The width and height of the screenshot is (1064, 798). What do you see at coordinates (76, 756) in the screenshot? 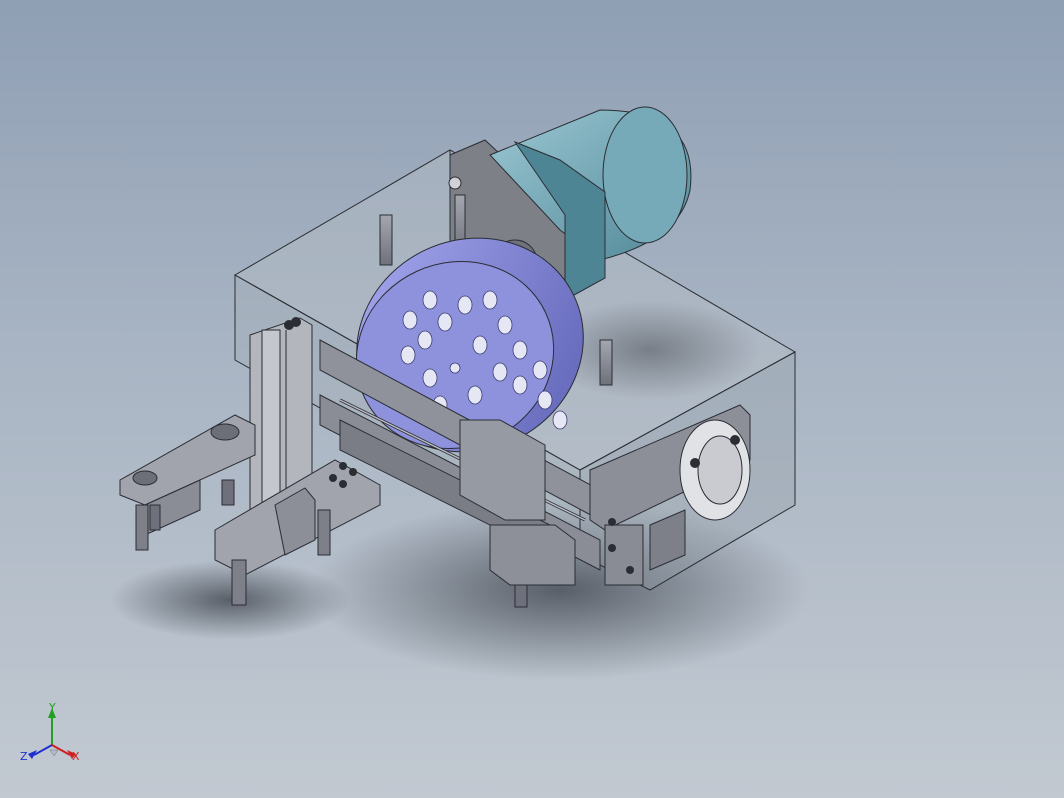
I see `x-axis-label: X` at bounding box center [76, 756].